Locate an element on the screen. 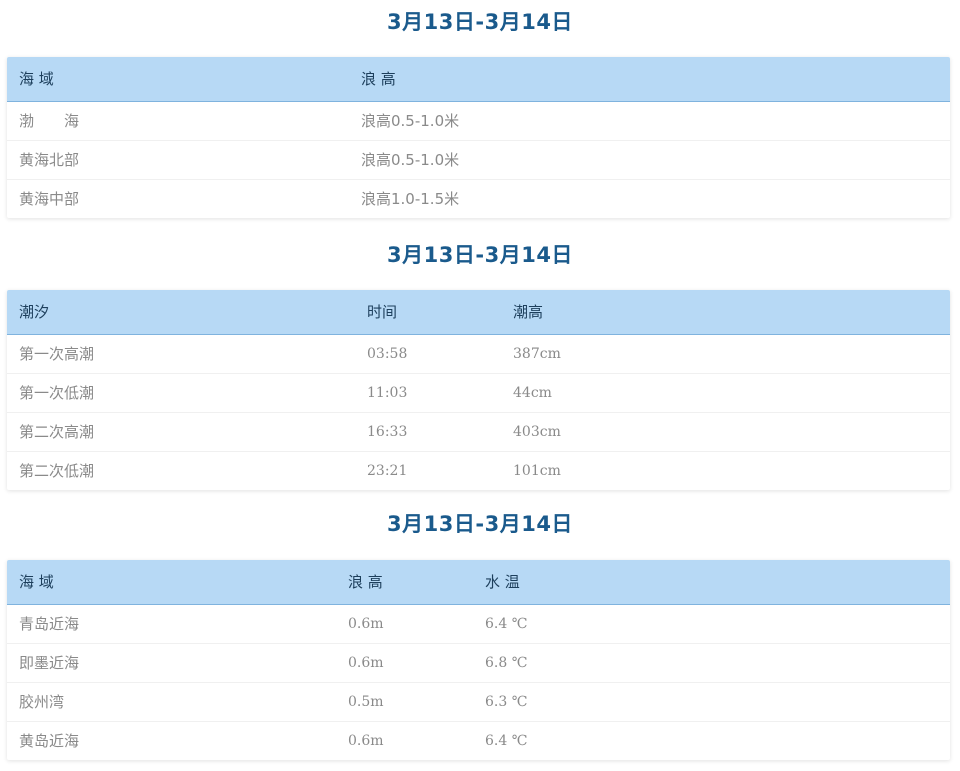  cell-sea-area: 黄岛近海 is located at coordinates (49, 741).